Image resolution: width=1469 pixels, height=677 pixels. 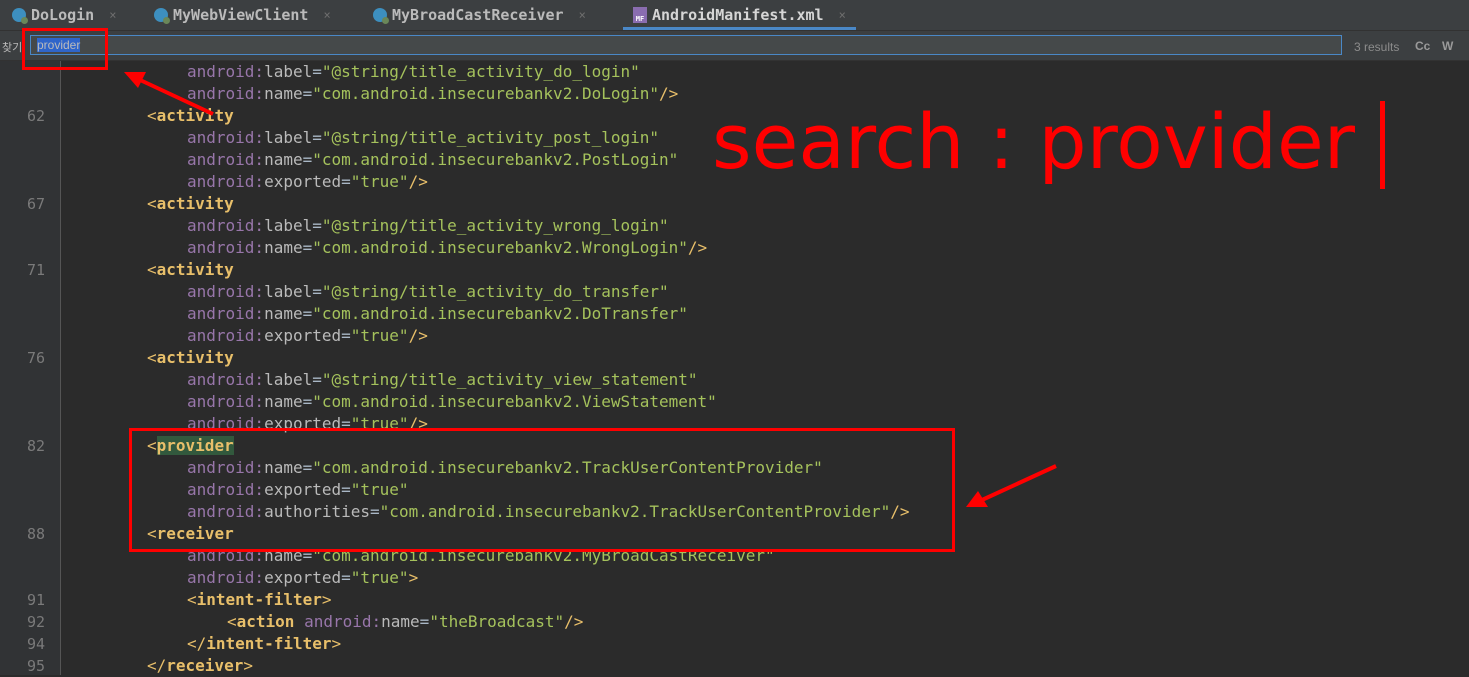 I want to click on line-number: 67, so click(x=35, y=204).